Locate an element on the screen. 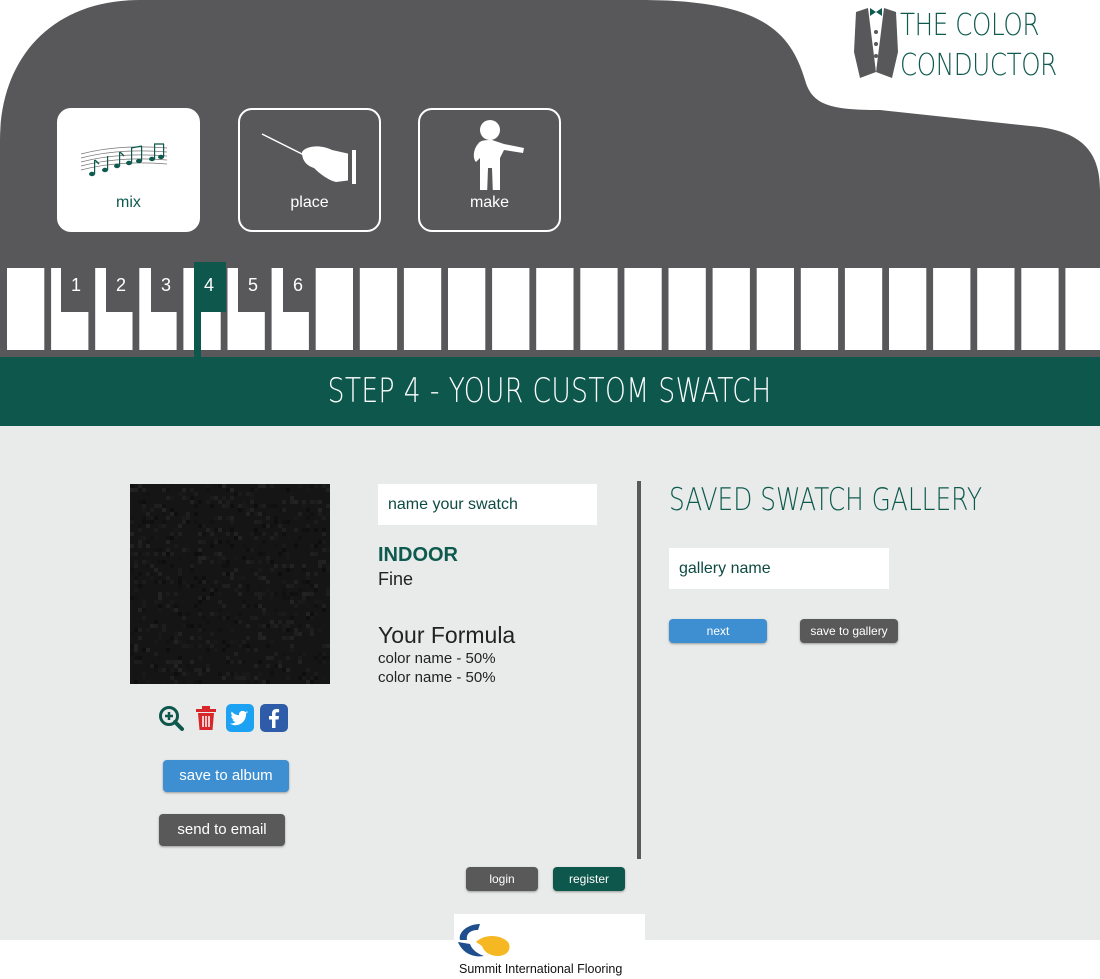  facebook-icon is located at coordinates (274, 718).